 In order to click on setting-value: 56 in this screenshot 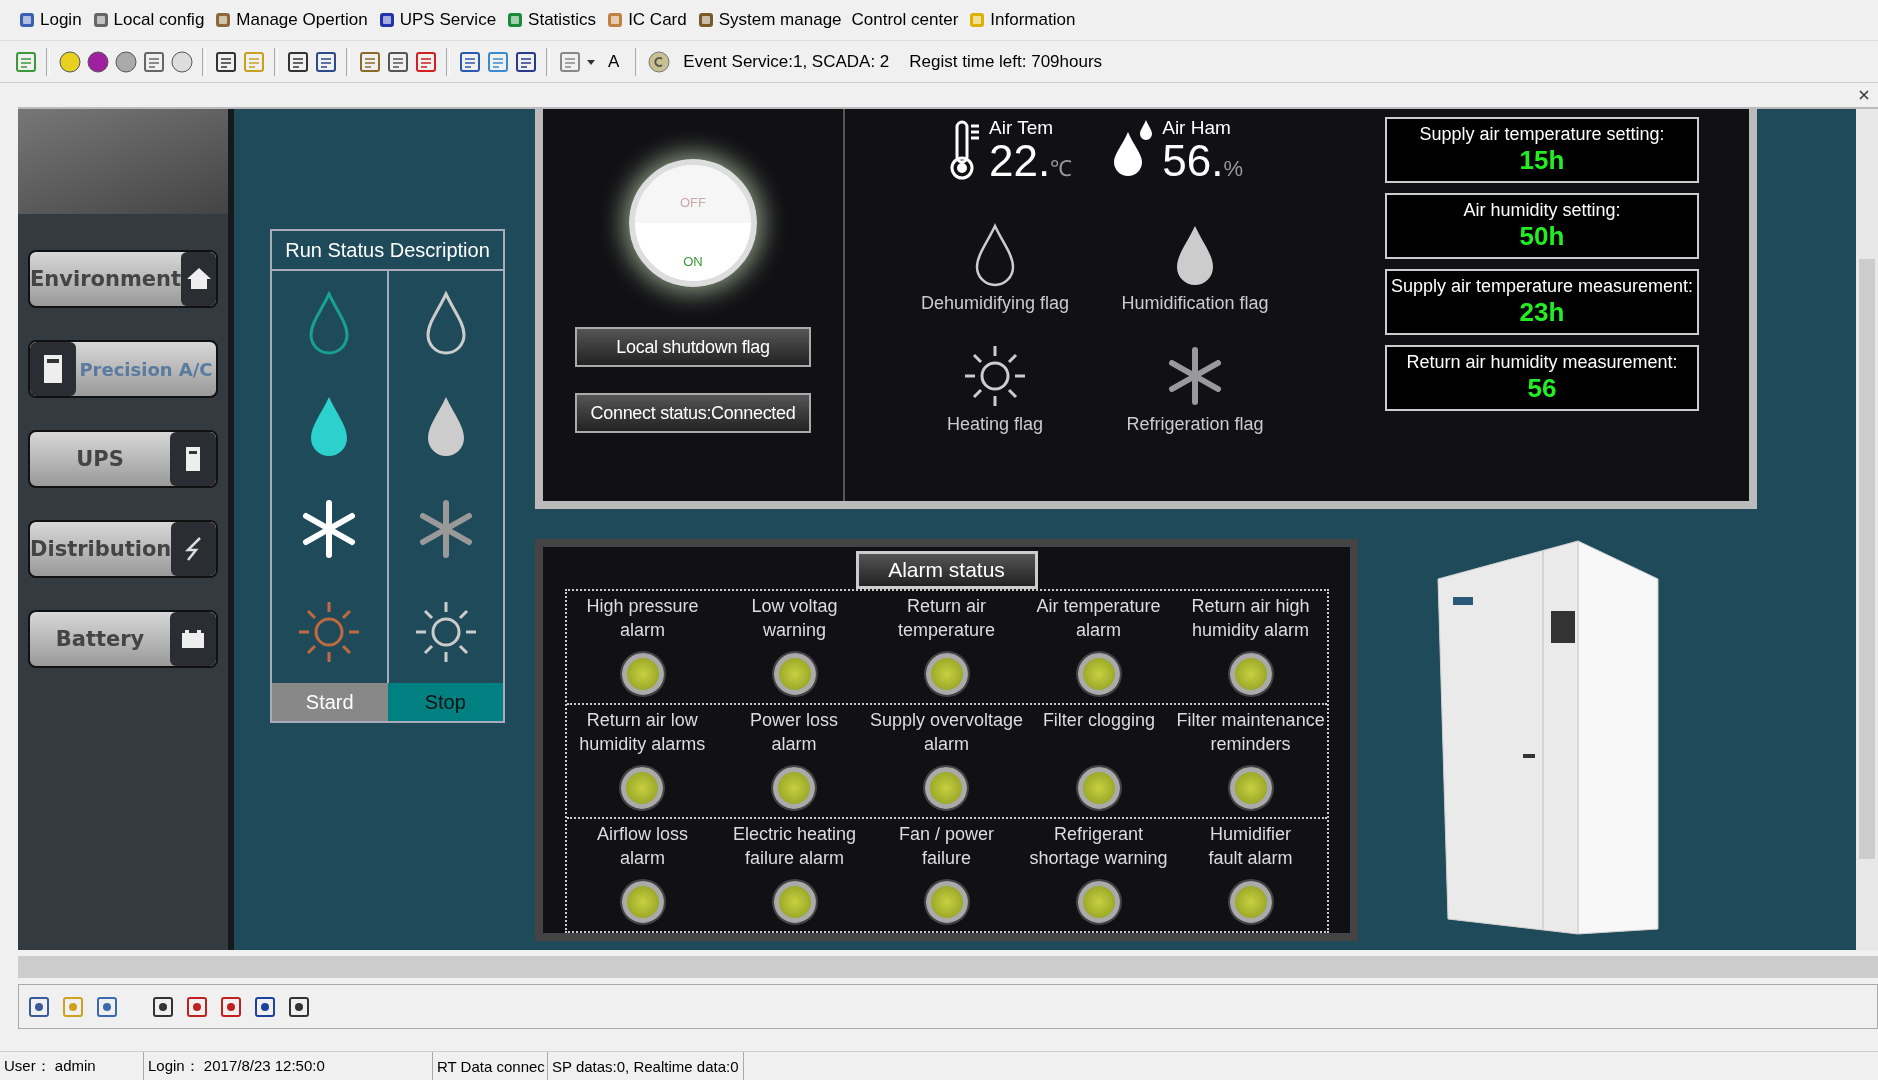, I will do `click(1542, 389)`.